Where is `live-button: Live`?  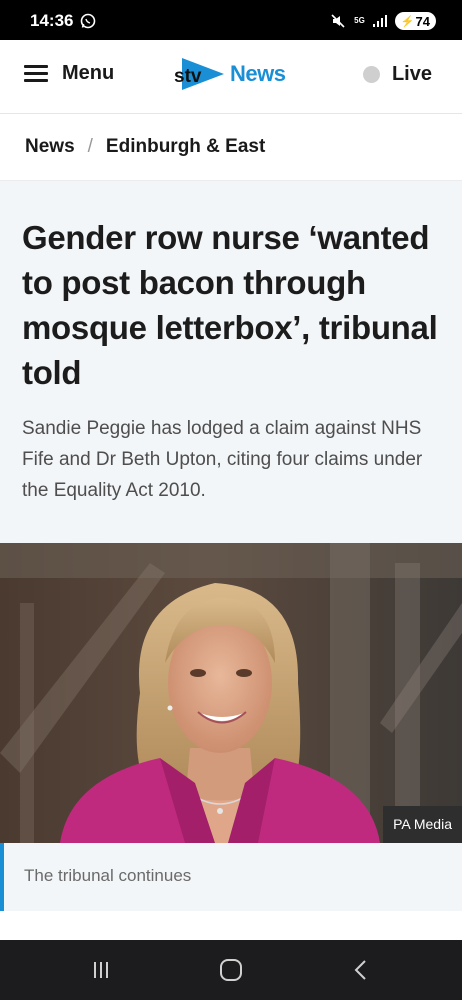 live-button: Live is located at coordinates (397, 74).